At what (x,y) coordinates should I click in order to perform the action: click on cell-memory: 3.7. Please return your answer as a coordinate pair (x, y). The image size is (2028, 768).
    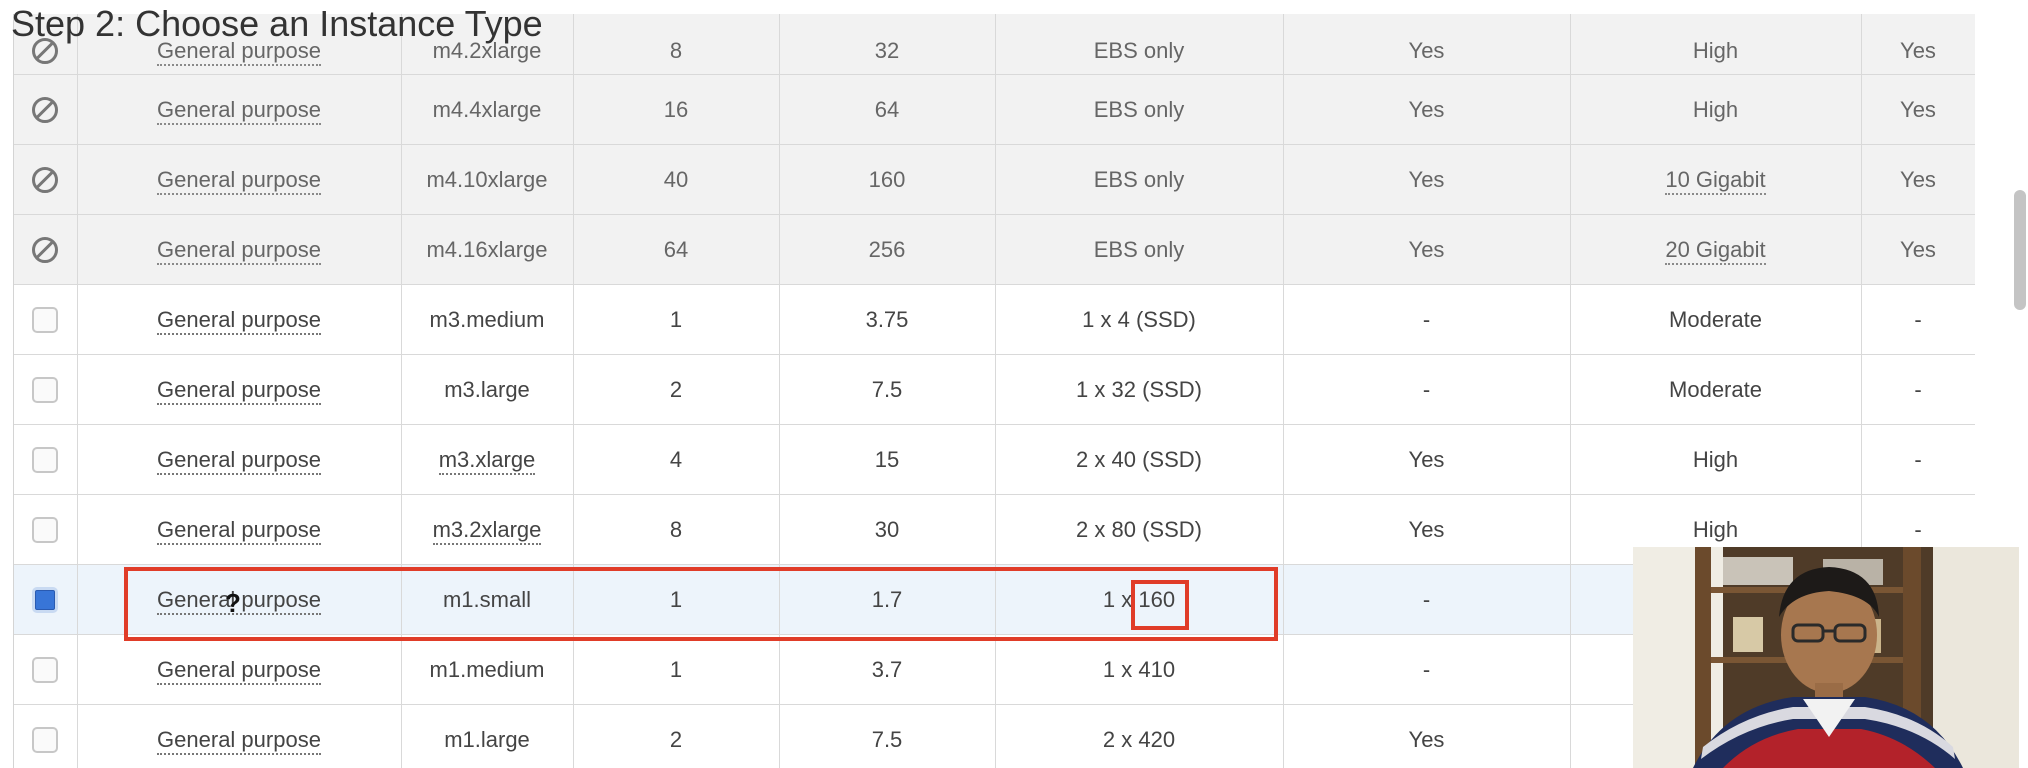
    Looking at the image, I should click on (887, 669).